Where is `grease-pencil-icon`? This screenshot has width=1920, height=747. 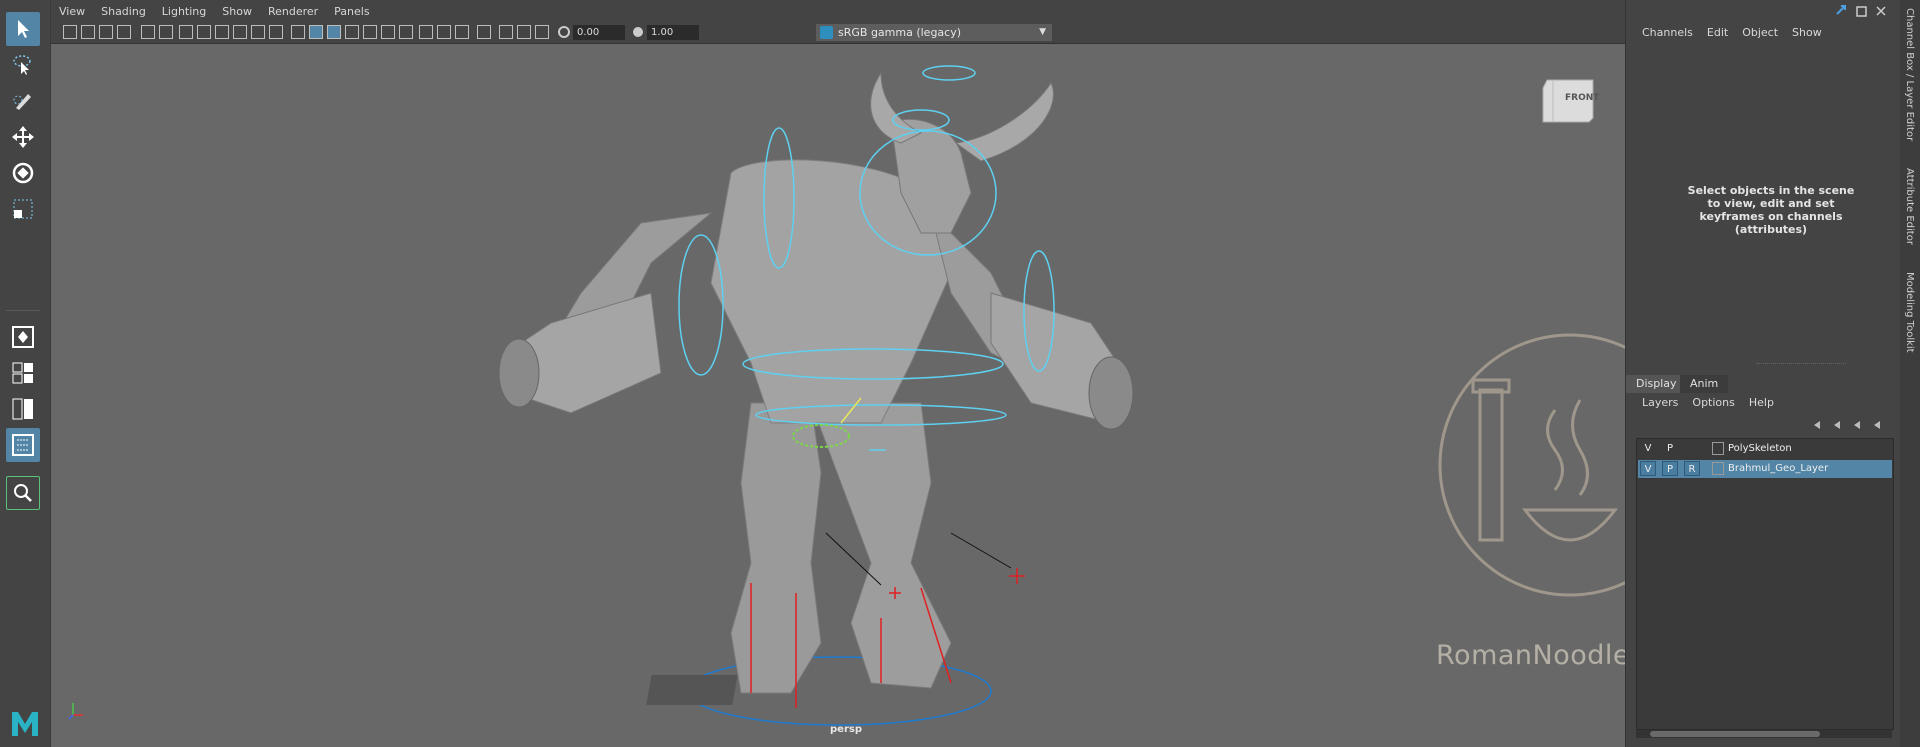 grease-pencil-icon is located at coordinates (148, 32).